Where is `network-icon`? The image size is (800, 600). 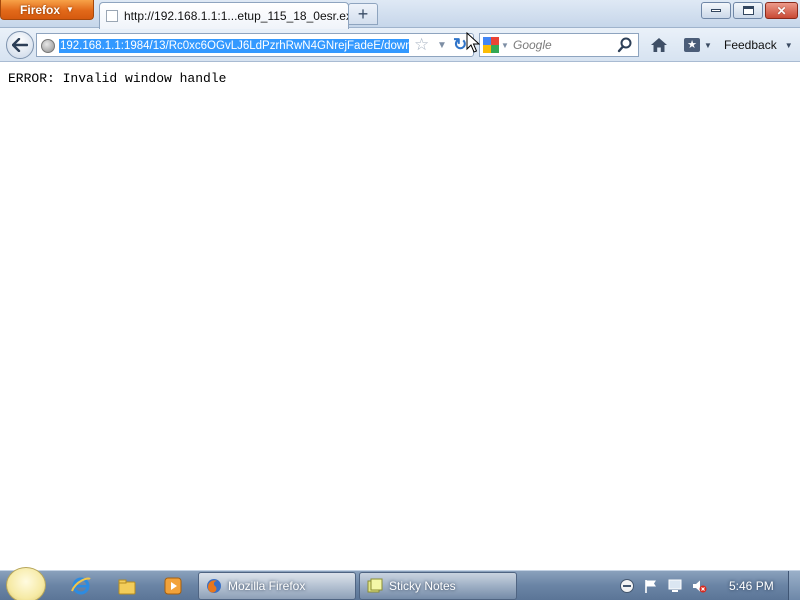 network-icon is located at coordinates (675, 586).